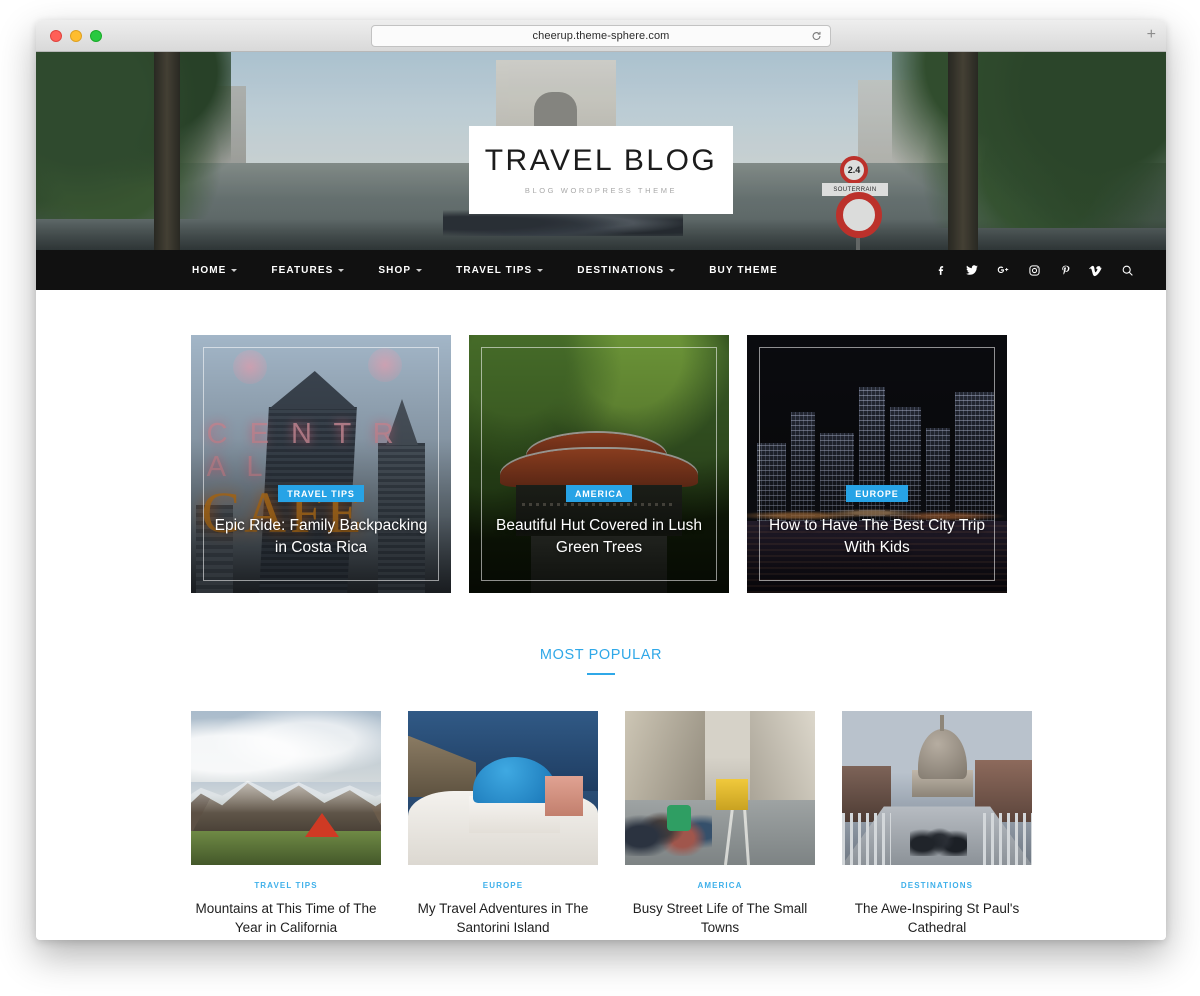  I want to click on section-title: MOST POPULAR, so click(601, 655).